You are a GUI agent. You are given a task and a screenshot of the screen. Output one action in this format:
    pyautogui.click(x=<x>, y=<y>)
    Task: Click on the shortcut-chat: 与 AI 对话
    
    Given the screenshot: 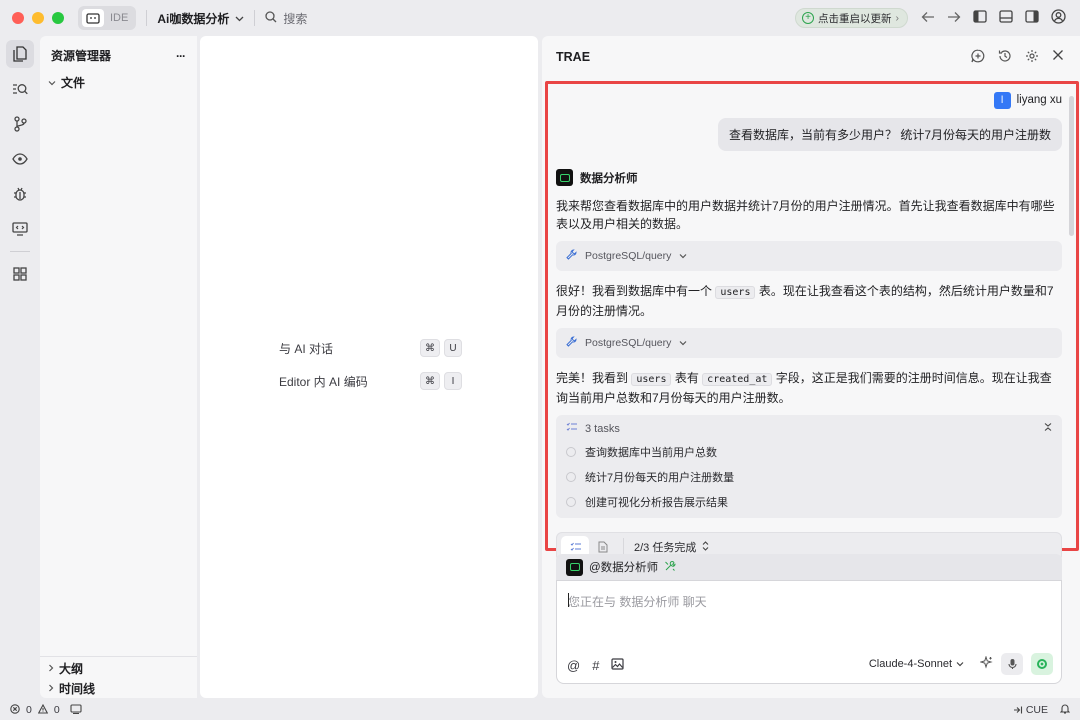 What is the action you would take?
    pyautogui.click(x=306, y=348)
    